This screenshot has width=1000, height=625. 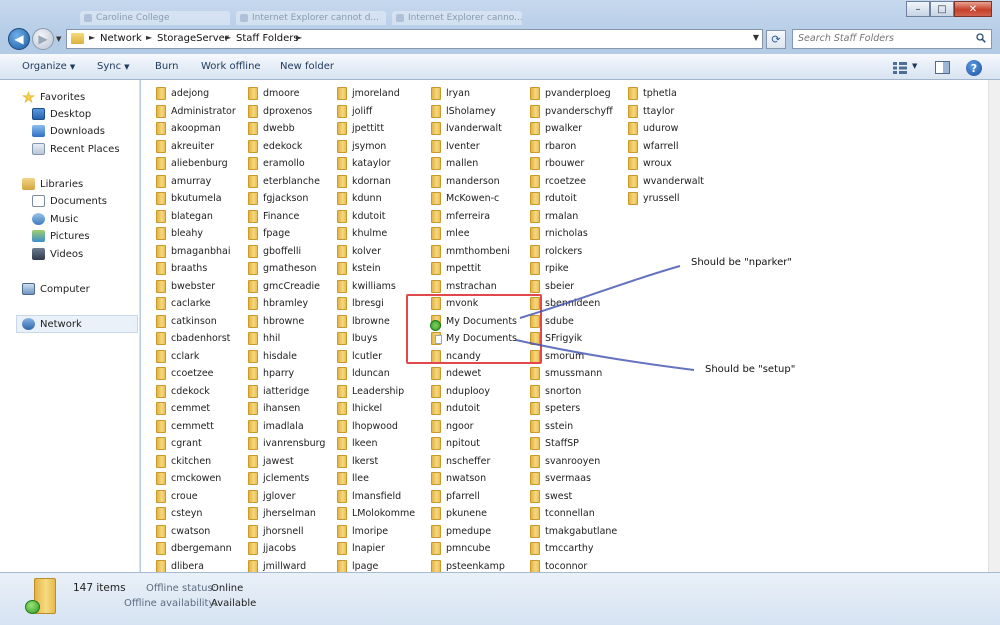 What do you see at coordinates (573, 444) in the screenshot?
I see `folder-item: StaffSP` at bounding box center [573, 444].